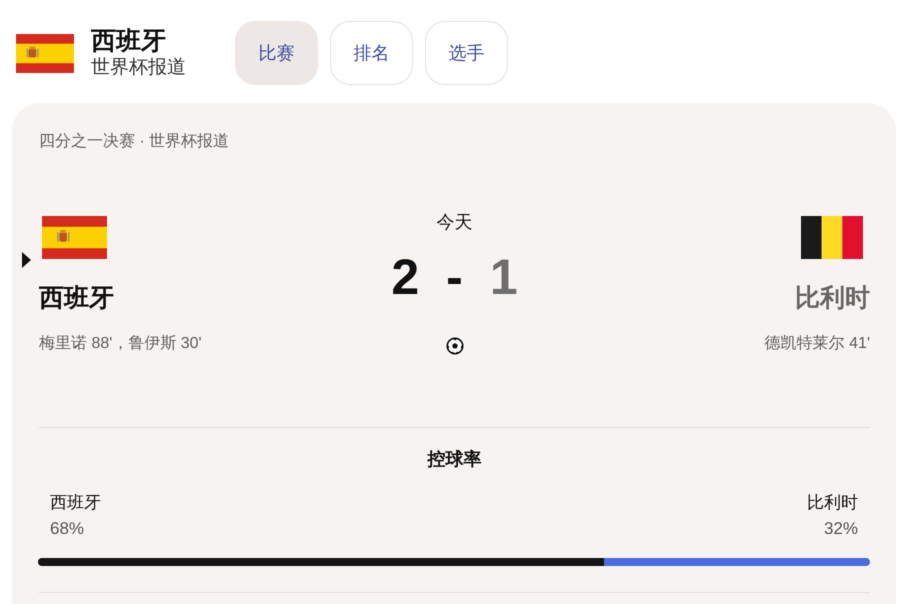 This screenshot has height=604, width=902. I want to click on page-subtitle: 世界杯报道, so click(139, 68).